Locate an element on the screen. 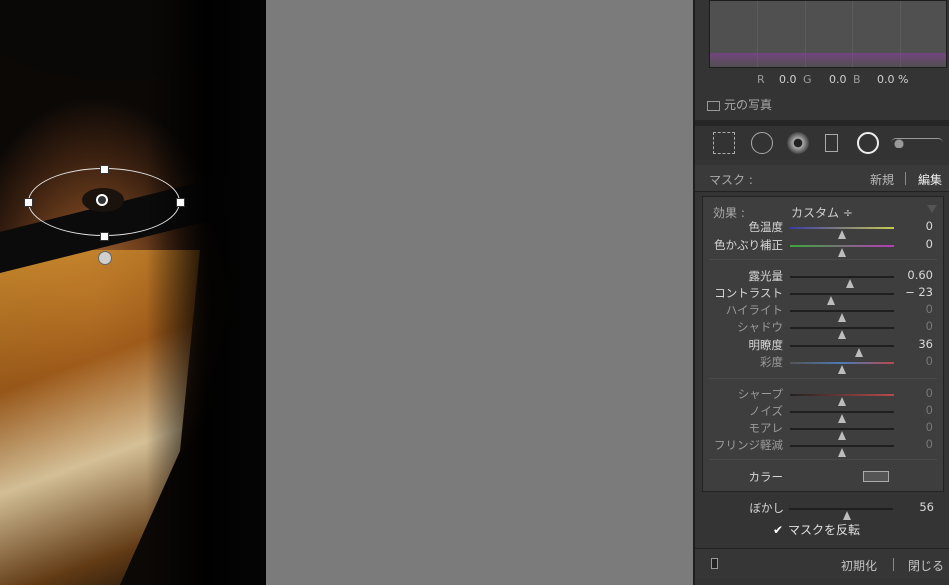 The height and width of the screenshot is (585, 949). slider-row: ノイズ 0 is located at coordinates (823, 413).